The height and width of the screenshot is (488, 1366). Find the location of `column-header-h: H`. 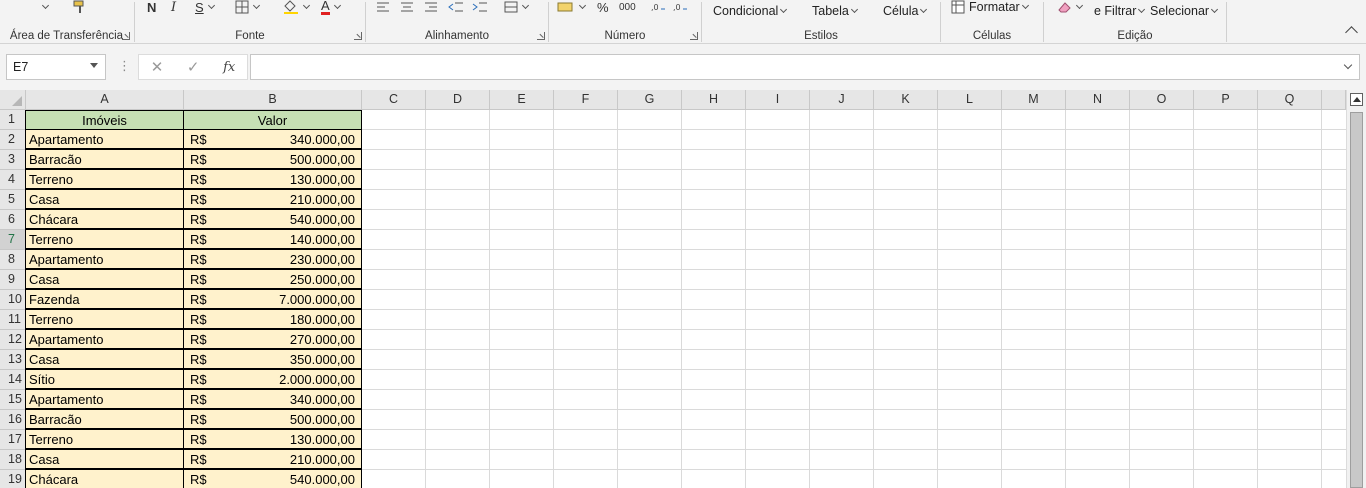

column-header-h: H is located at coordinates (714, 100).